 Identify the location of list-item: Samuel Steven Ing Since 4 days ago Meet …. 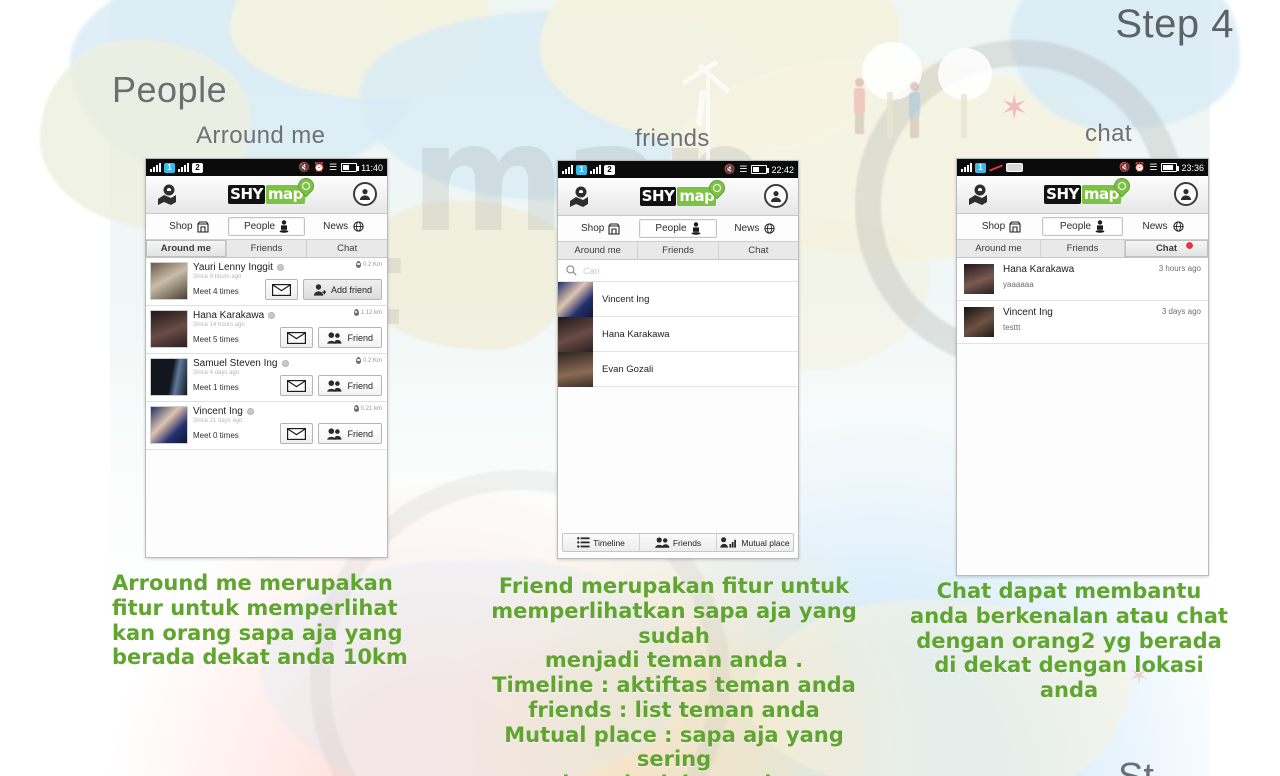
(266, 378).